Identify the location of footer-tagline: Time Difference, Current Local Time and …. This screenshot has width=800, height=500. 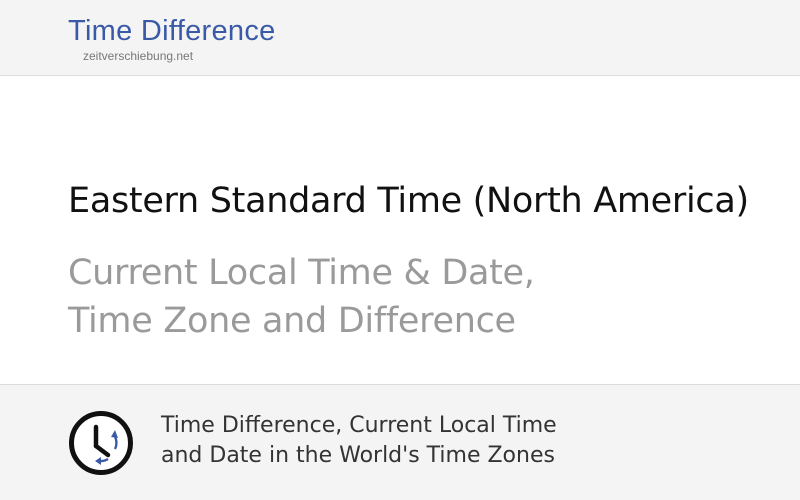
(359, 441).